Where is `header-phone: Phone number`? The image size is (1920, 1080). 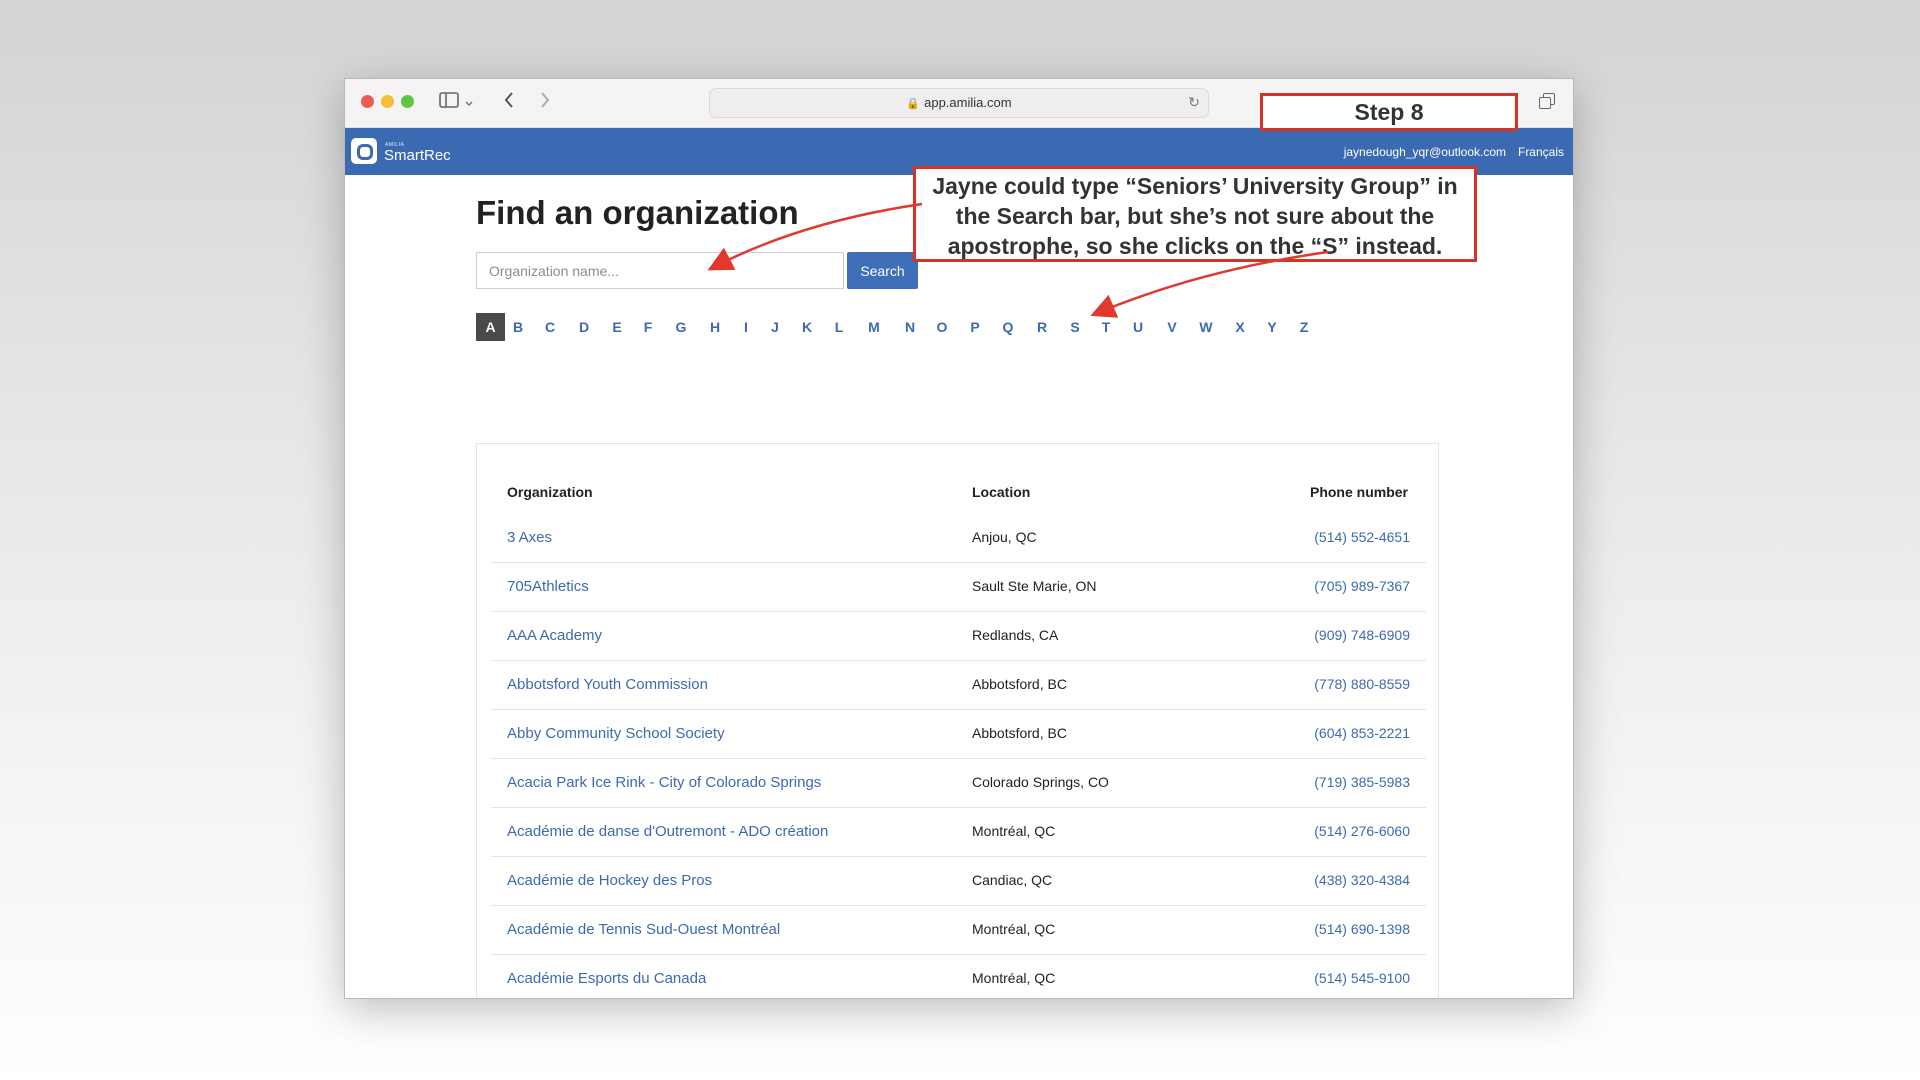 header-phone: Phone number is located at coordinates (1358, 492).